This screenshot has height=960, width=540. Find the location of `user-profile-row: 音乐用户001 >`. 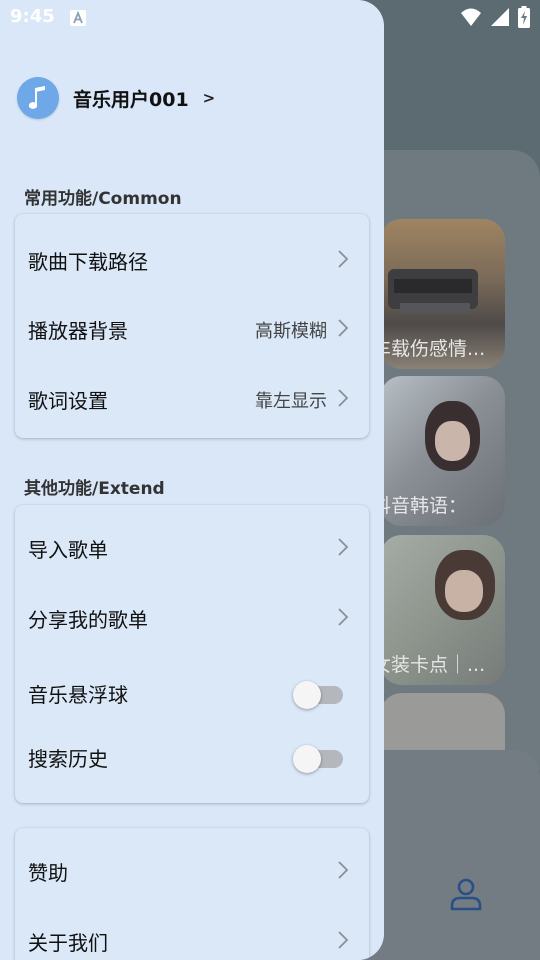

user-profile-row: 音乐用户001 > is located at coordinates (116, 98).